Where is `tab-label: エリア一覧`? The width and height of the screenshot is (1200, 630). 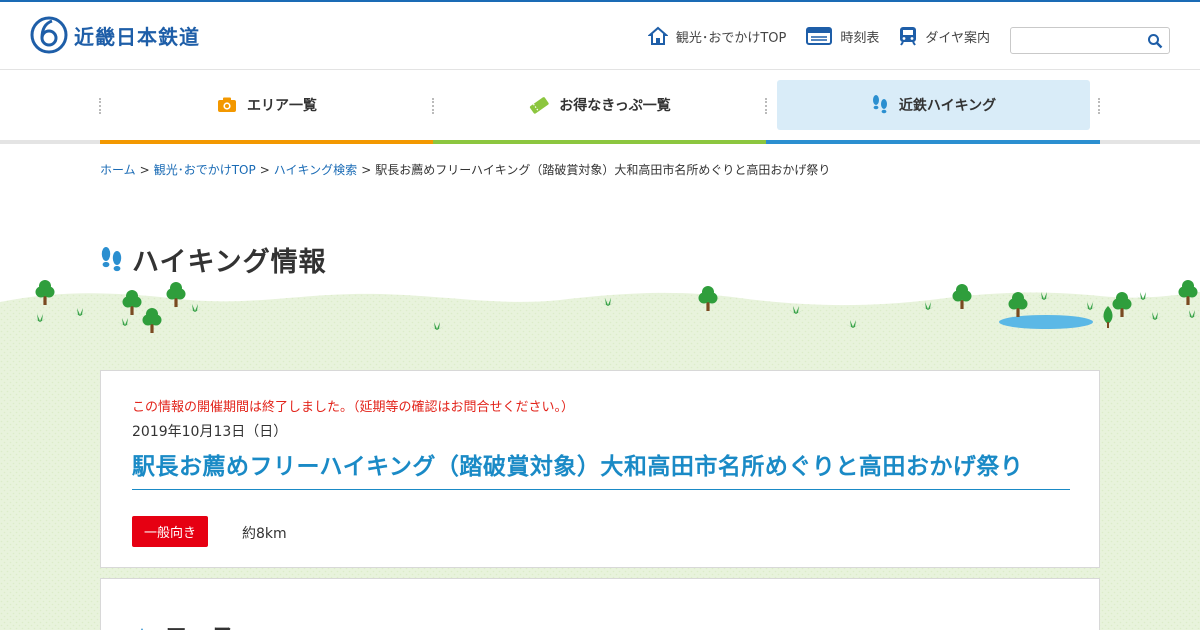
tab-label: エリア一覧 is located at coordinates (282, 106).